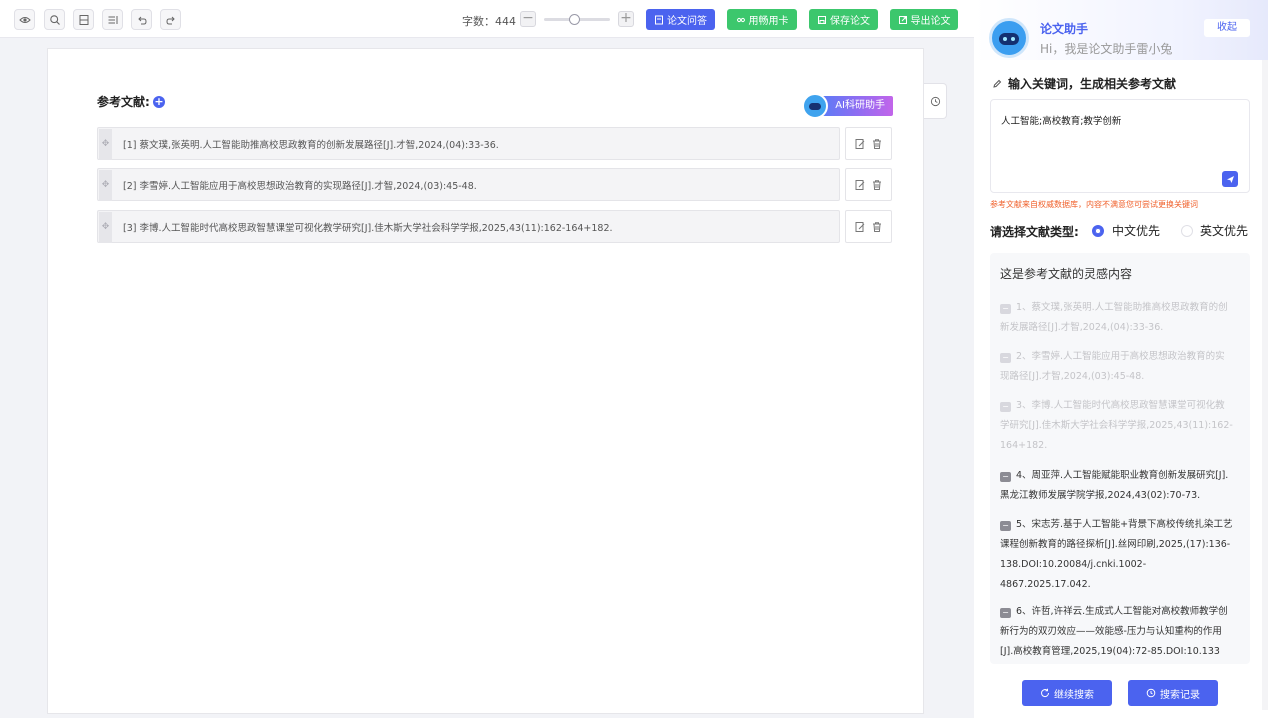  I want to click on export-paper-button: 导出论文, so click(924, 19).